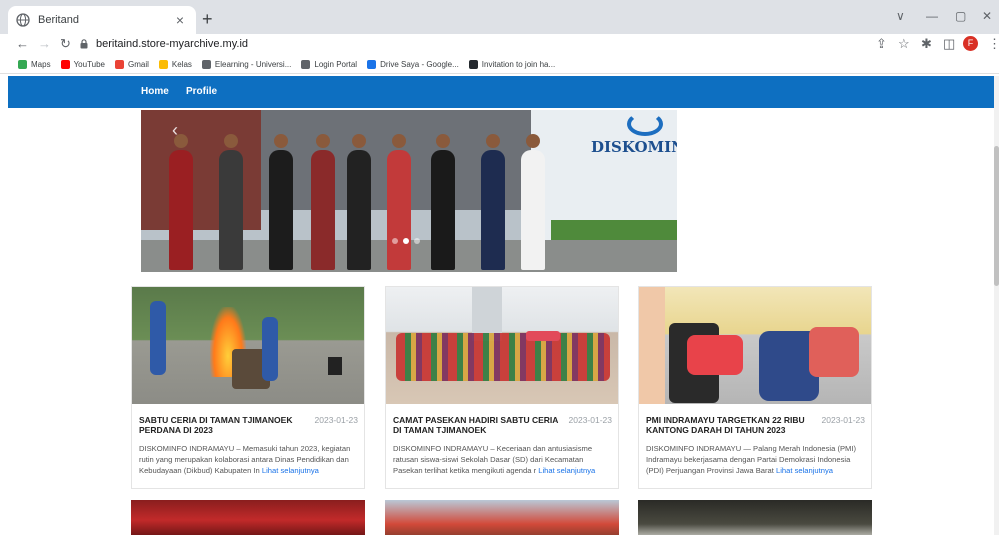 This screenshot has height=535, width=999. Describe the element at coordinates (58, 20) in the screenshot. I see `tab-title: Beritand` at that location.